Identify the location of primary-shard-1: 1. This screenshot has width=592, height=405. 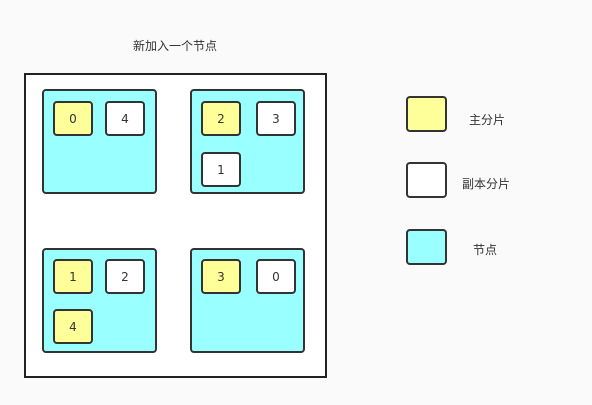
(73, 276).